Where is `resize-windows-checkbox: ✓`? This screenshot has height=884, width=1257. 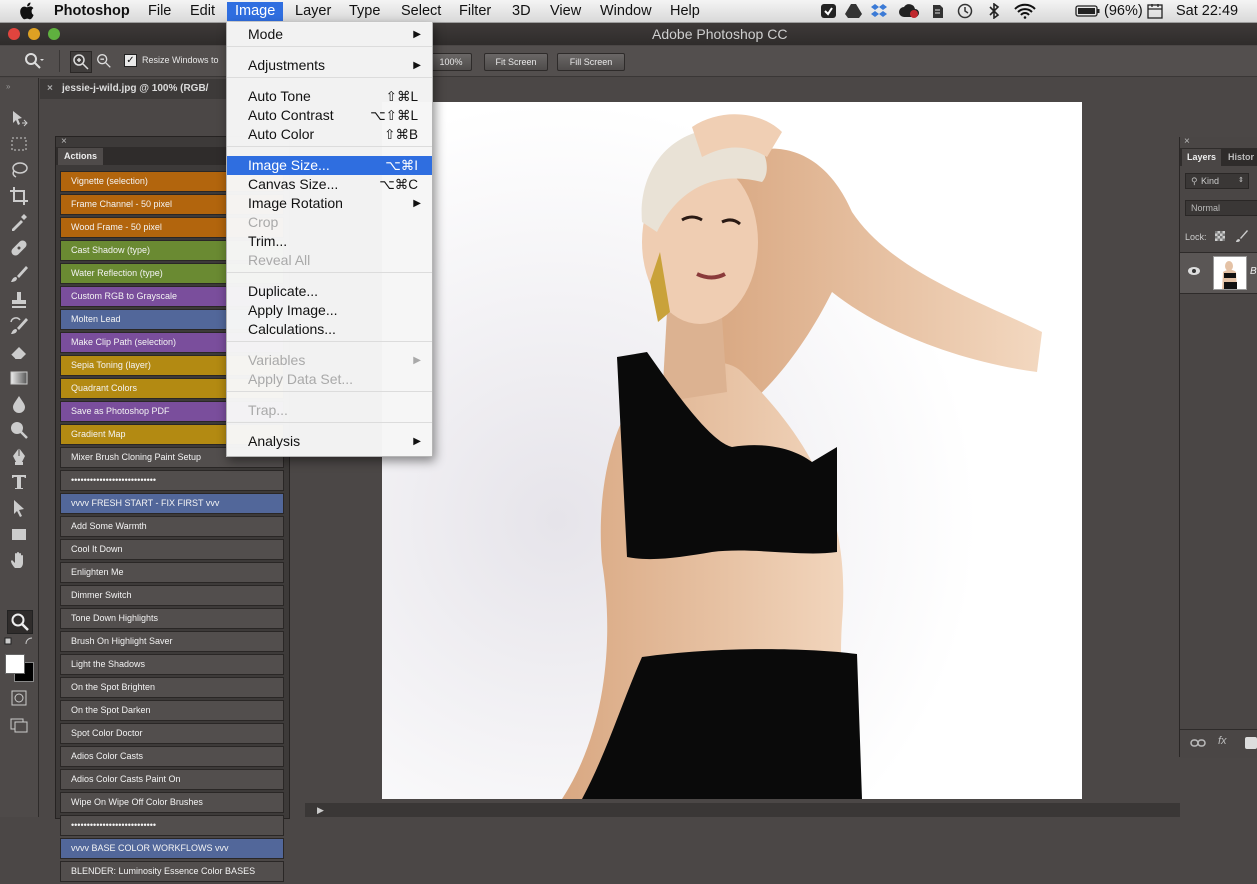
resize-windows-checkbox: ✓ is located at coordinates (130, 60).